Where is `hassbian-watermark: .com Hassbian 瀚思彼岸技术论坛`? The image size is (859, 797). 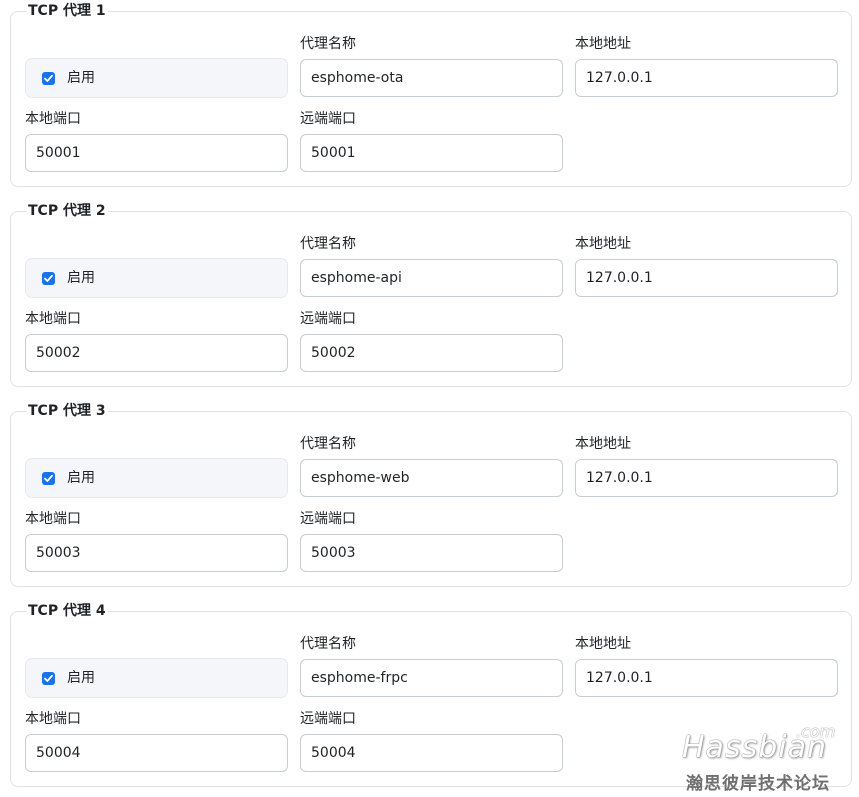 hassbian-watermark: .com Hassbian 瀚思彼岸技术论坛 is located at coordinates (761, 758).